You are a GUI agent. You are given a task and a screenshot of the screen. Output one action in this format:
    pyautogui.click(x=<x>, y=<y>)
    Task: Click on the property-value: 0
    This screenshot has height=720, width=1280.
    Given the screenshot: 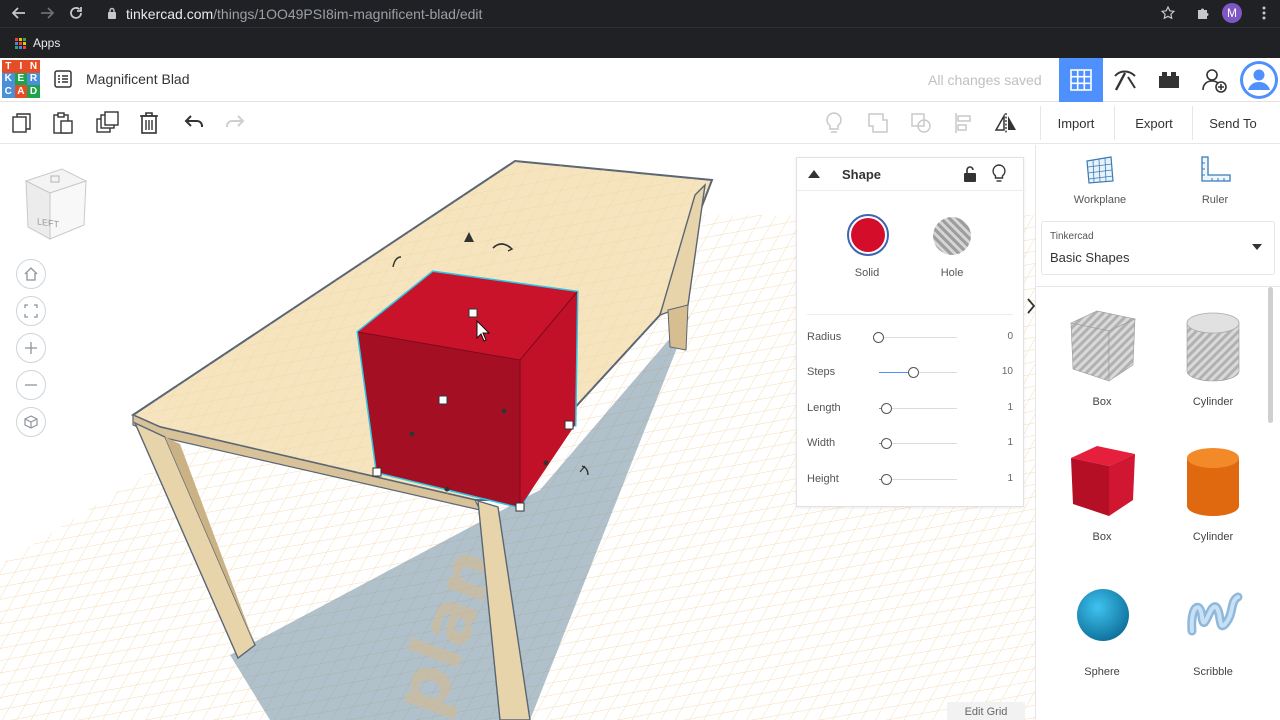 What is the action you would take?
    pyautogui.click(x=1010, y=336)
    